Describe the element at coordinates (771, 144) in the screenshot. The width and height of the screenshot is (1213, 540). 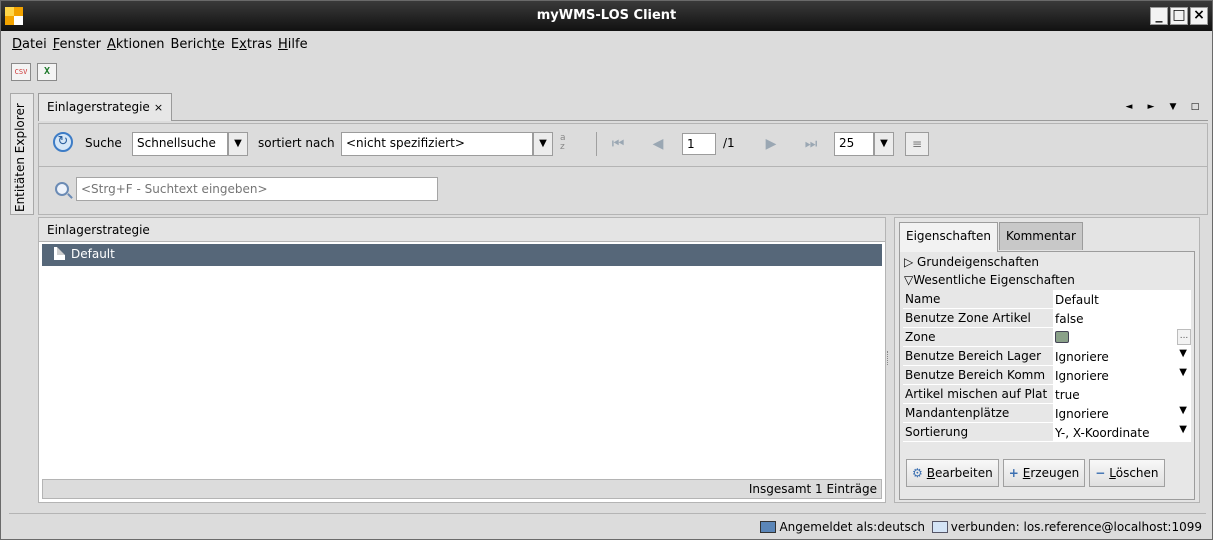
I see `next-page-icon: ▶` at that location.